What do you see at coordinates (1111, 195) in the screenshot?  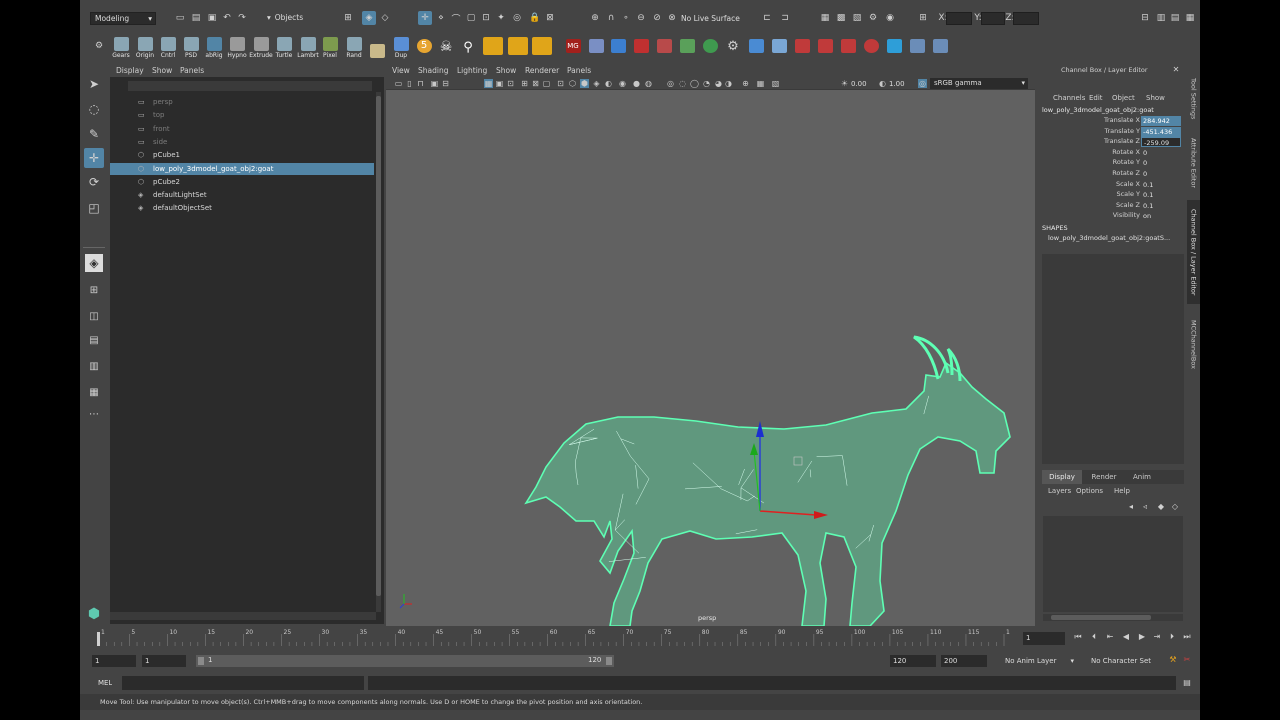 I see `channel-row: Scale Y 0.1` at bounding box center [1111, 195].